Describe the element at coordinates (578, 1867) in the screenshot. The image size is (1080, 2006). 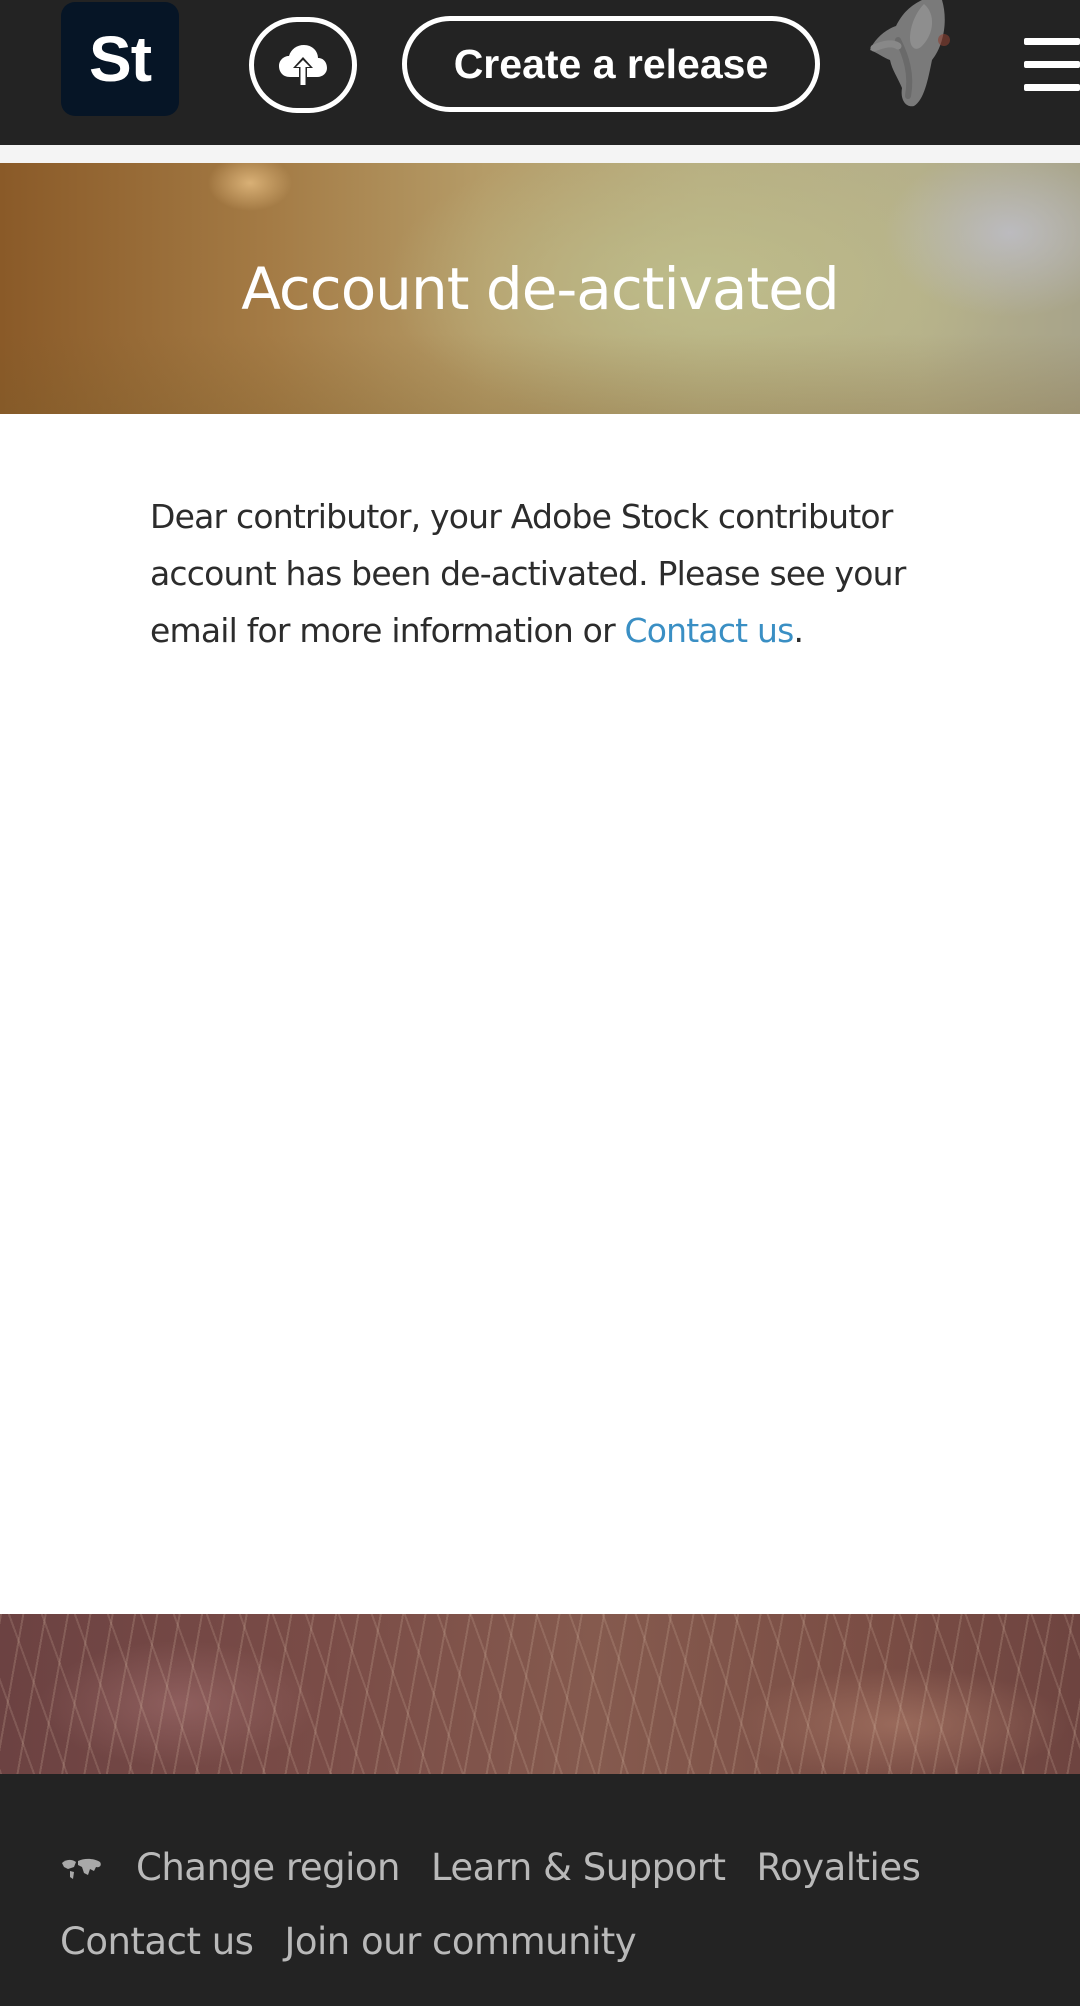
I see `footer-link-learn-support: Learn & Support` at that location.